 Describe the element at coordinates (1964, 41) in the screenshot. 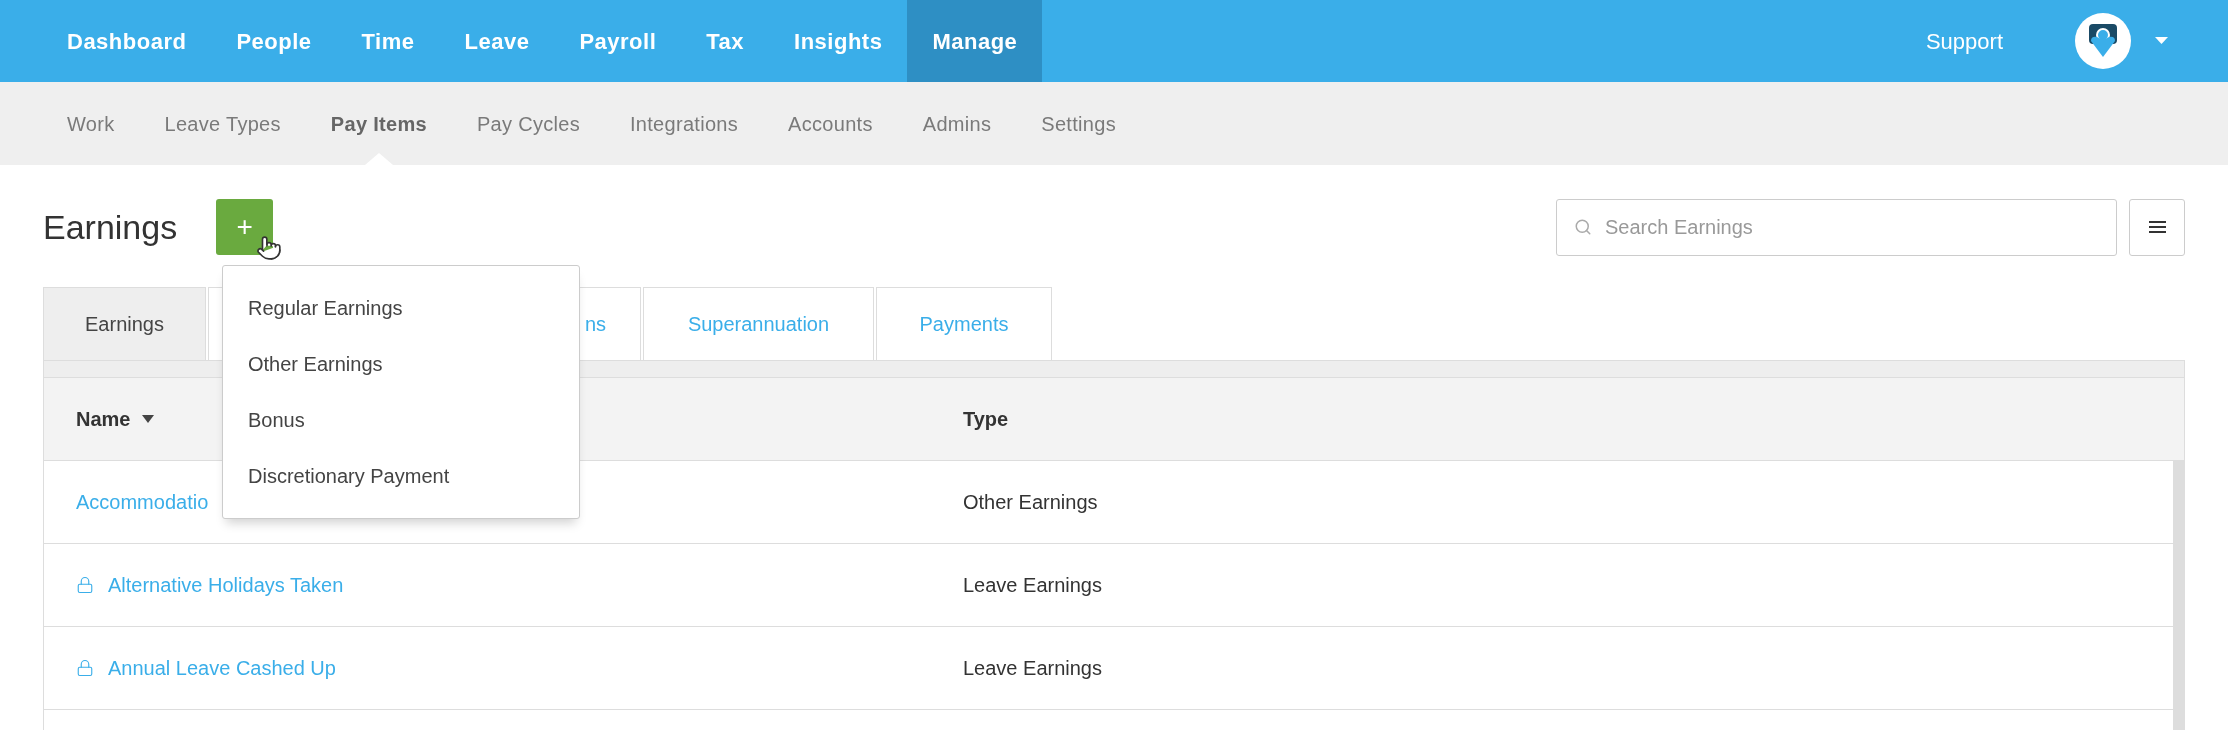

I see `support-link: Support` at that location.